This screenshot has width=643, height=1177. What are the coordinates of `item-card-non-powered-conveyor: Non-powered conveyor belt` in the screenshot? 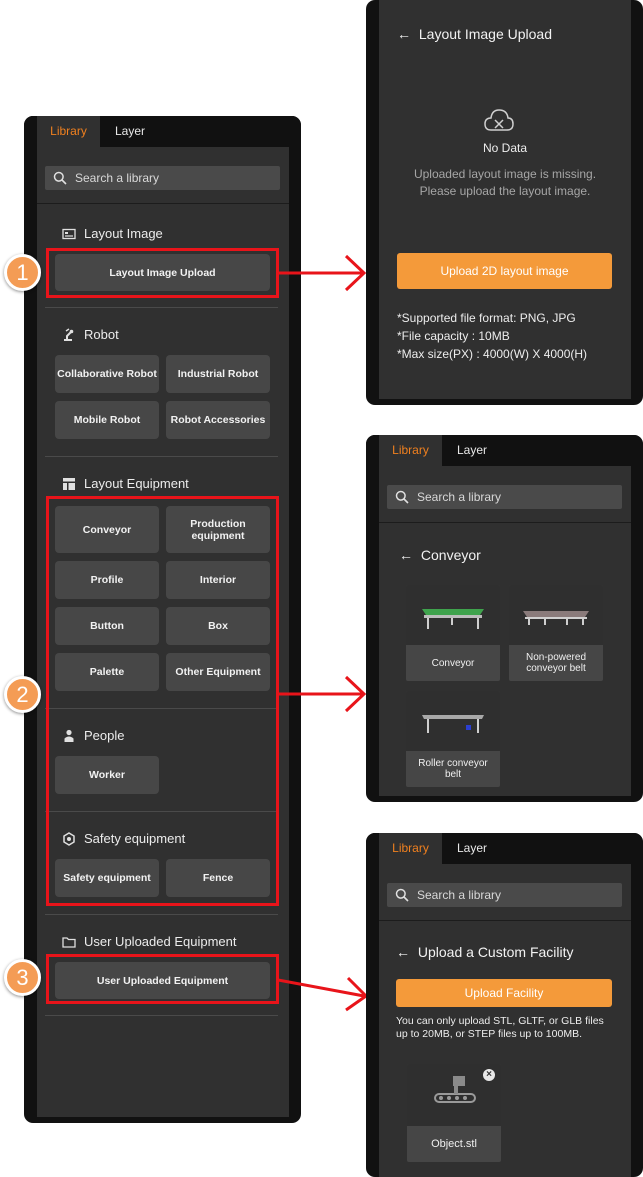 It's located at (556, 633).